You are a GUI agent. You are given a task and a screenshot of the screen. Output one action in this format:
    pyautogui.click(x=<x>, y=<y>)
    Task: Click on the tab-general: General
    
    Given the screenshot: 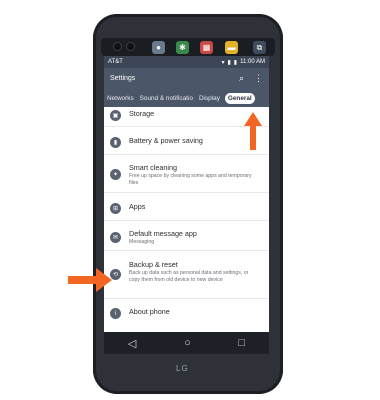 What is the action you would take?
    pyautogui.click(x=239, y=98)
    